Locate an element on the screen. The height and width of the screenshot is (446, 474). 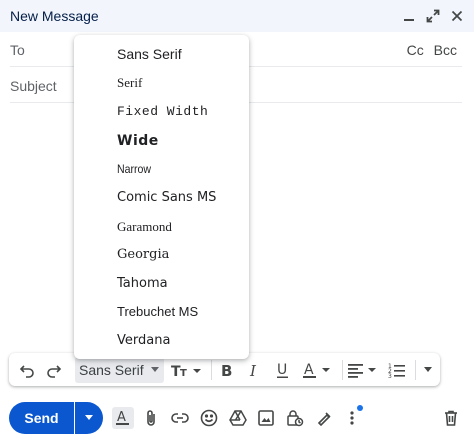
font-option: Sans Serif is located at coordinates (149, 54).